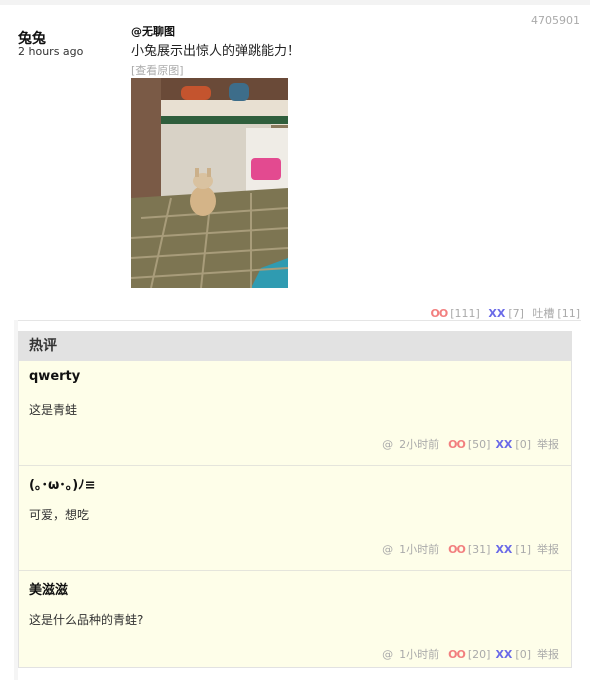 The image size is (590, 680). Describe the element at coordinates (440, 313) in the screenshot. I see `post-oo-button: OO` at that location.